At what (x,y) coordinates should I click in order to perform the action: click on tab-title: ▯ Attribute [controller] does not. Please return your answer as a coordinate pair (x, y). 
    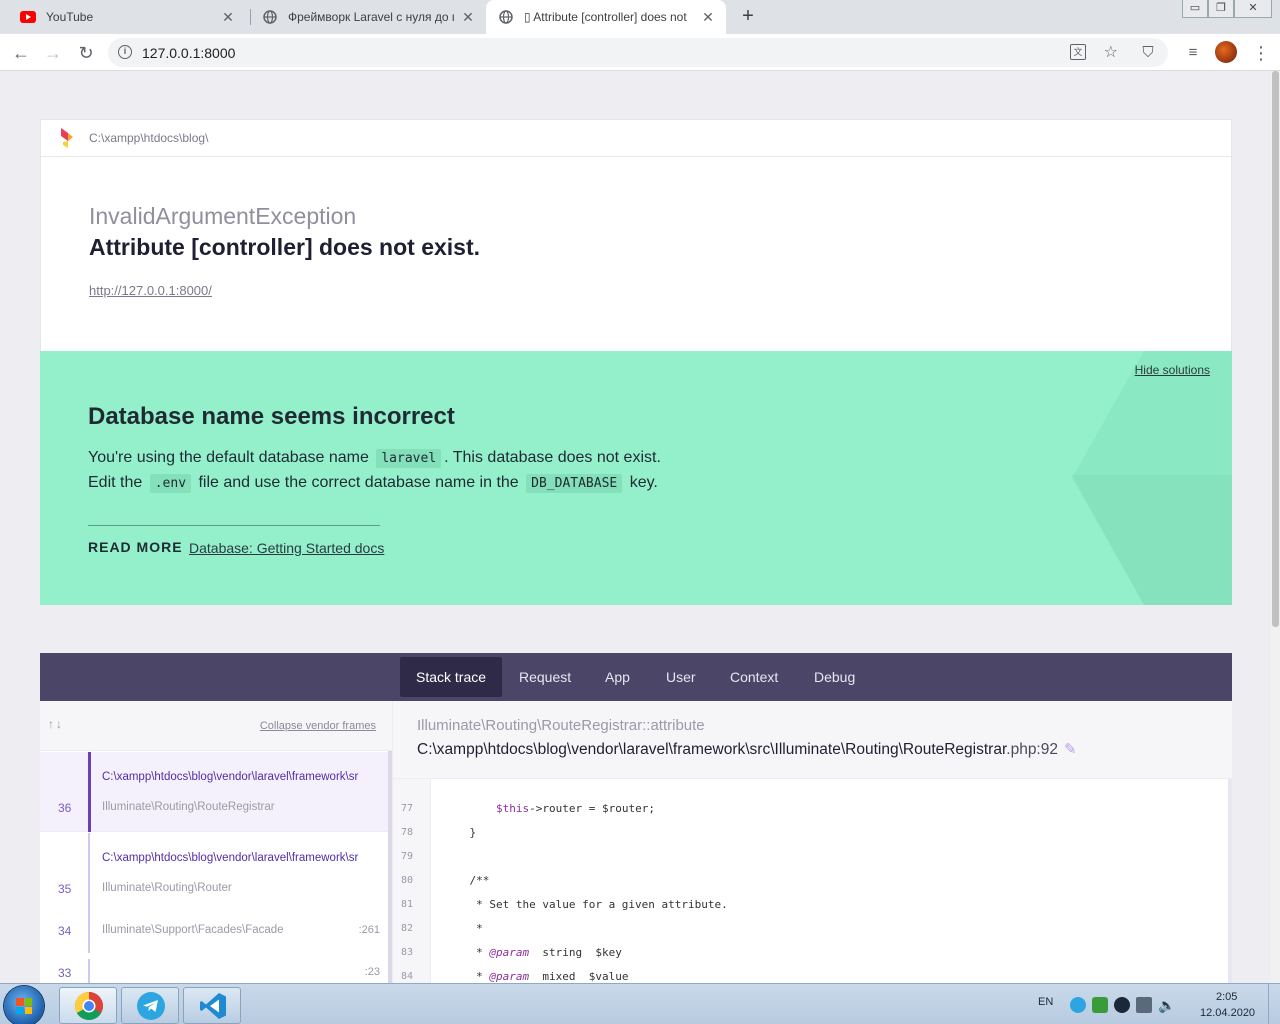
    Looking at the image, I should click on (605, 17).